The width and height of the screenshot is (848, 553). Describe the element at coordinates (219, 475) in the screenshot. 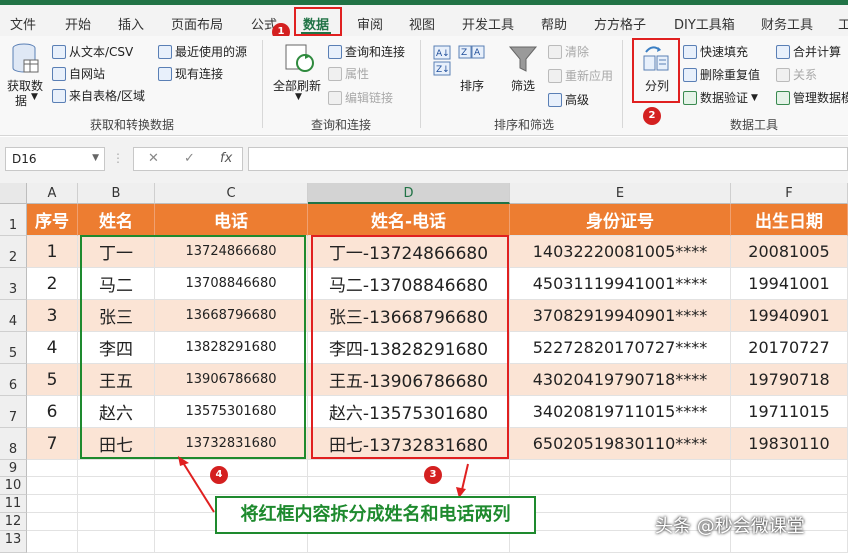

I see `step-badge-4: 4` at that location.